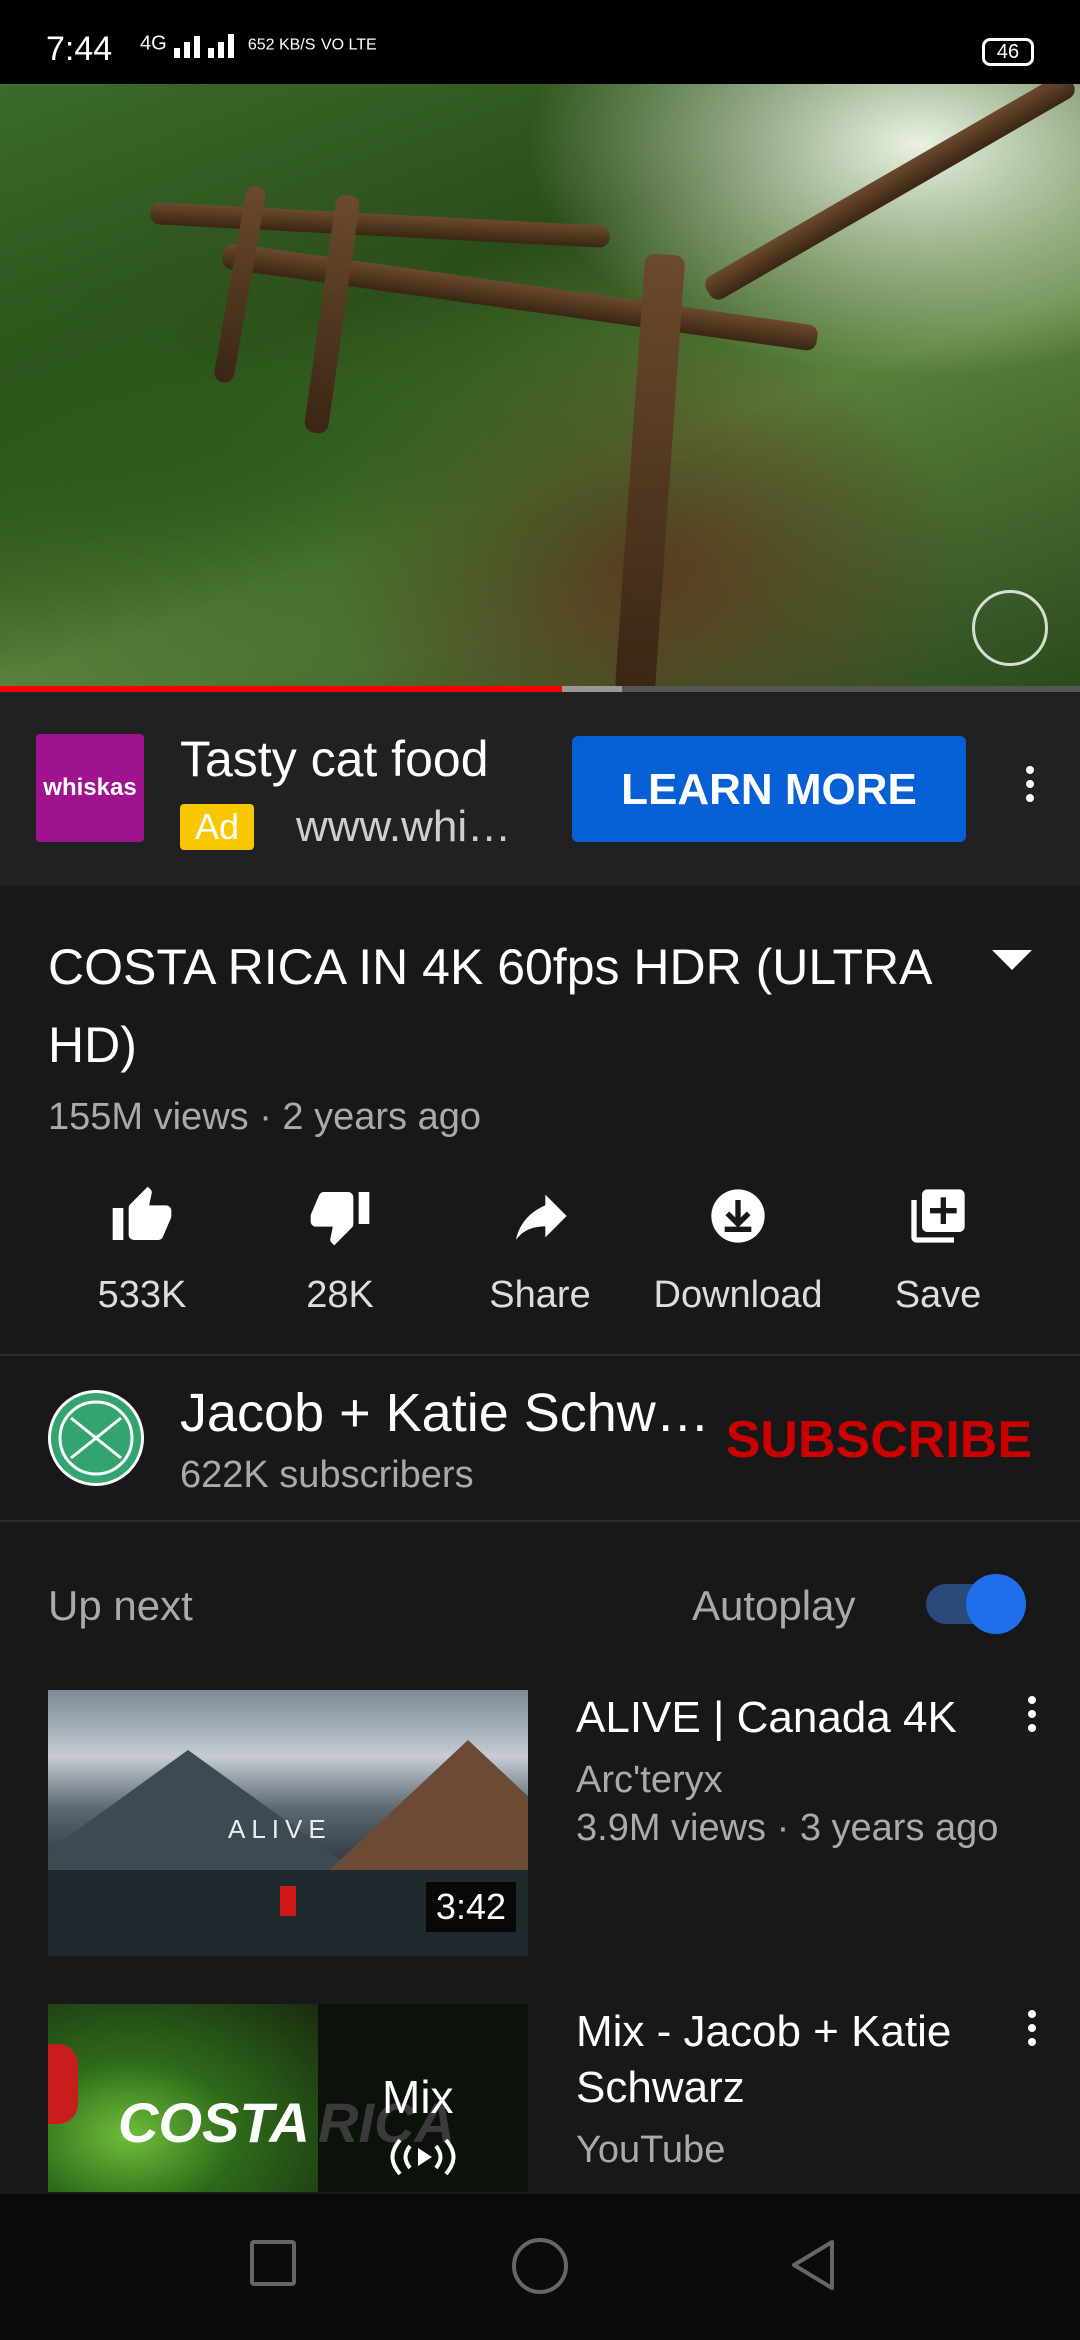  I want to click on upnext-video-title: Mix - Jacob + Katie Schwarz, so click(781, 2060).